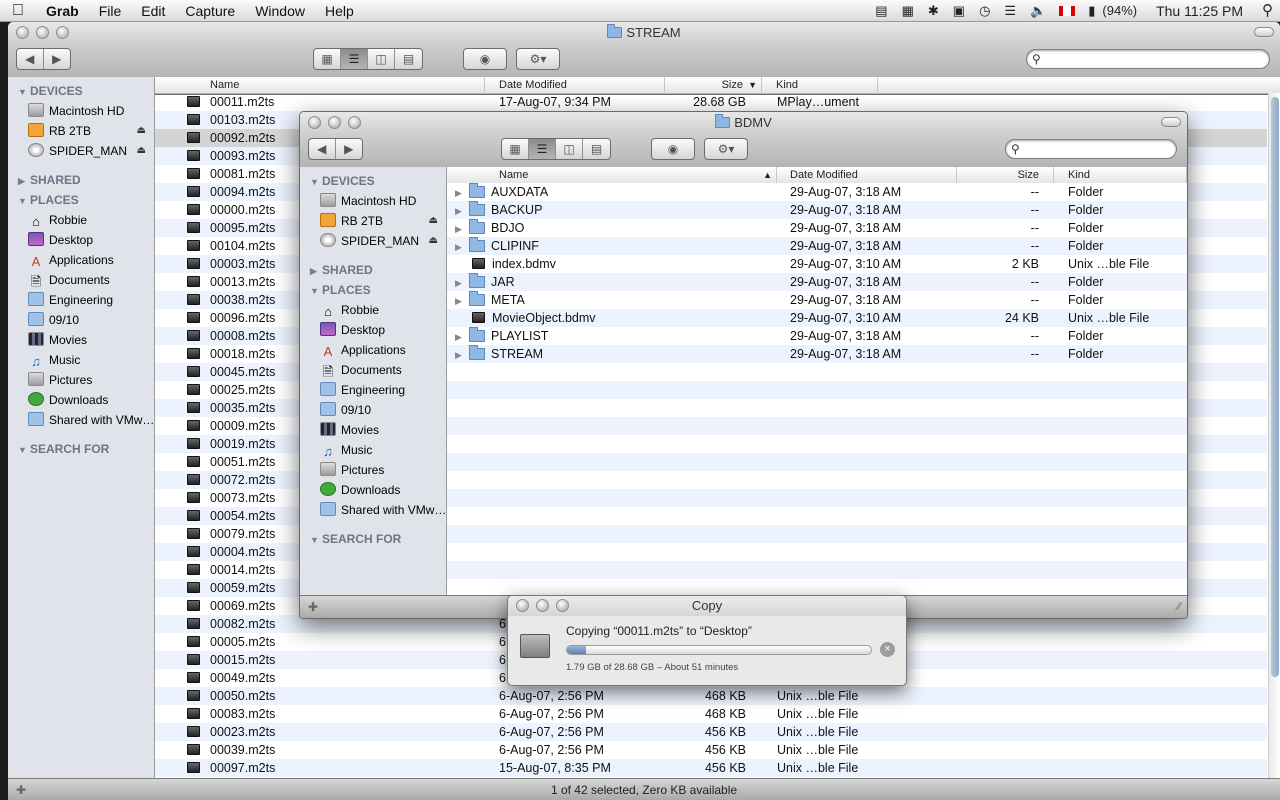  Describe the element at coordinates (515, 149) in the screenshot. I see `icon-view-button: ▦` at that location.